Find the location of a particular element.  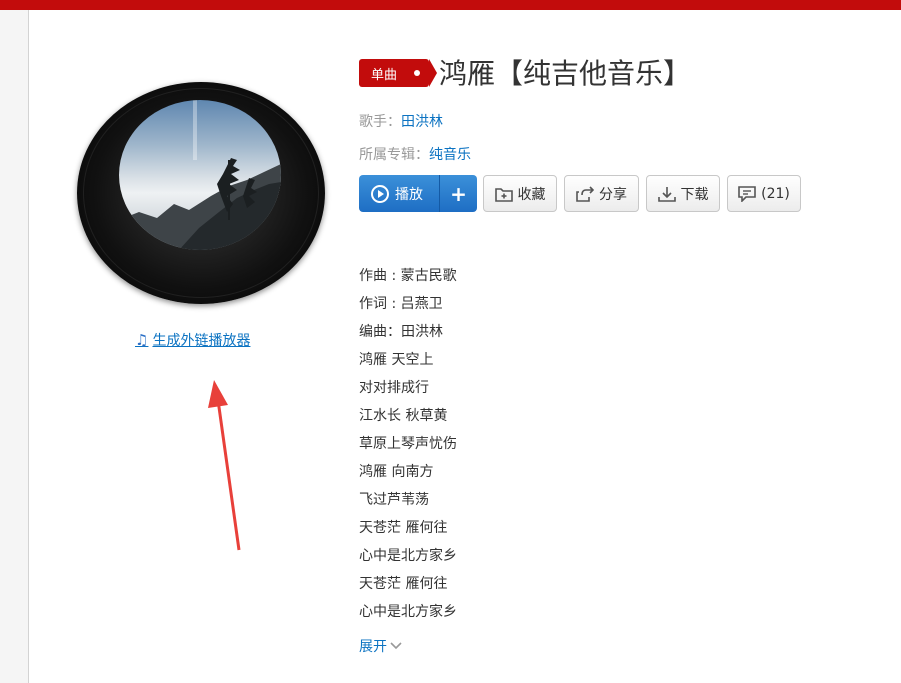

lyric-line: 对对排成行 is located at coordinates (394, 388).